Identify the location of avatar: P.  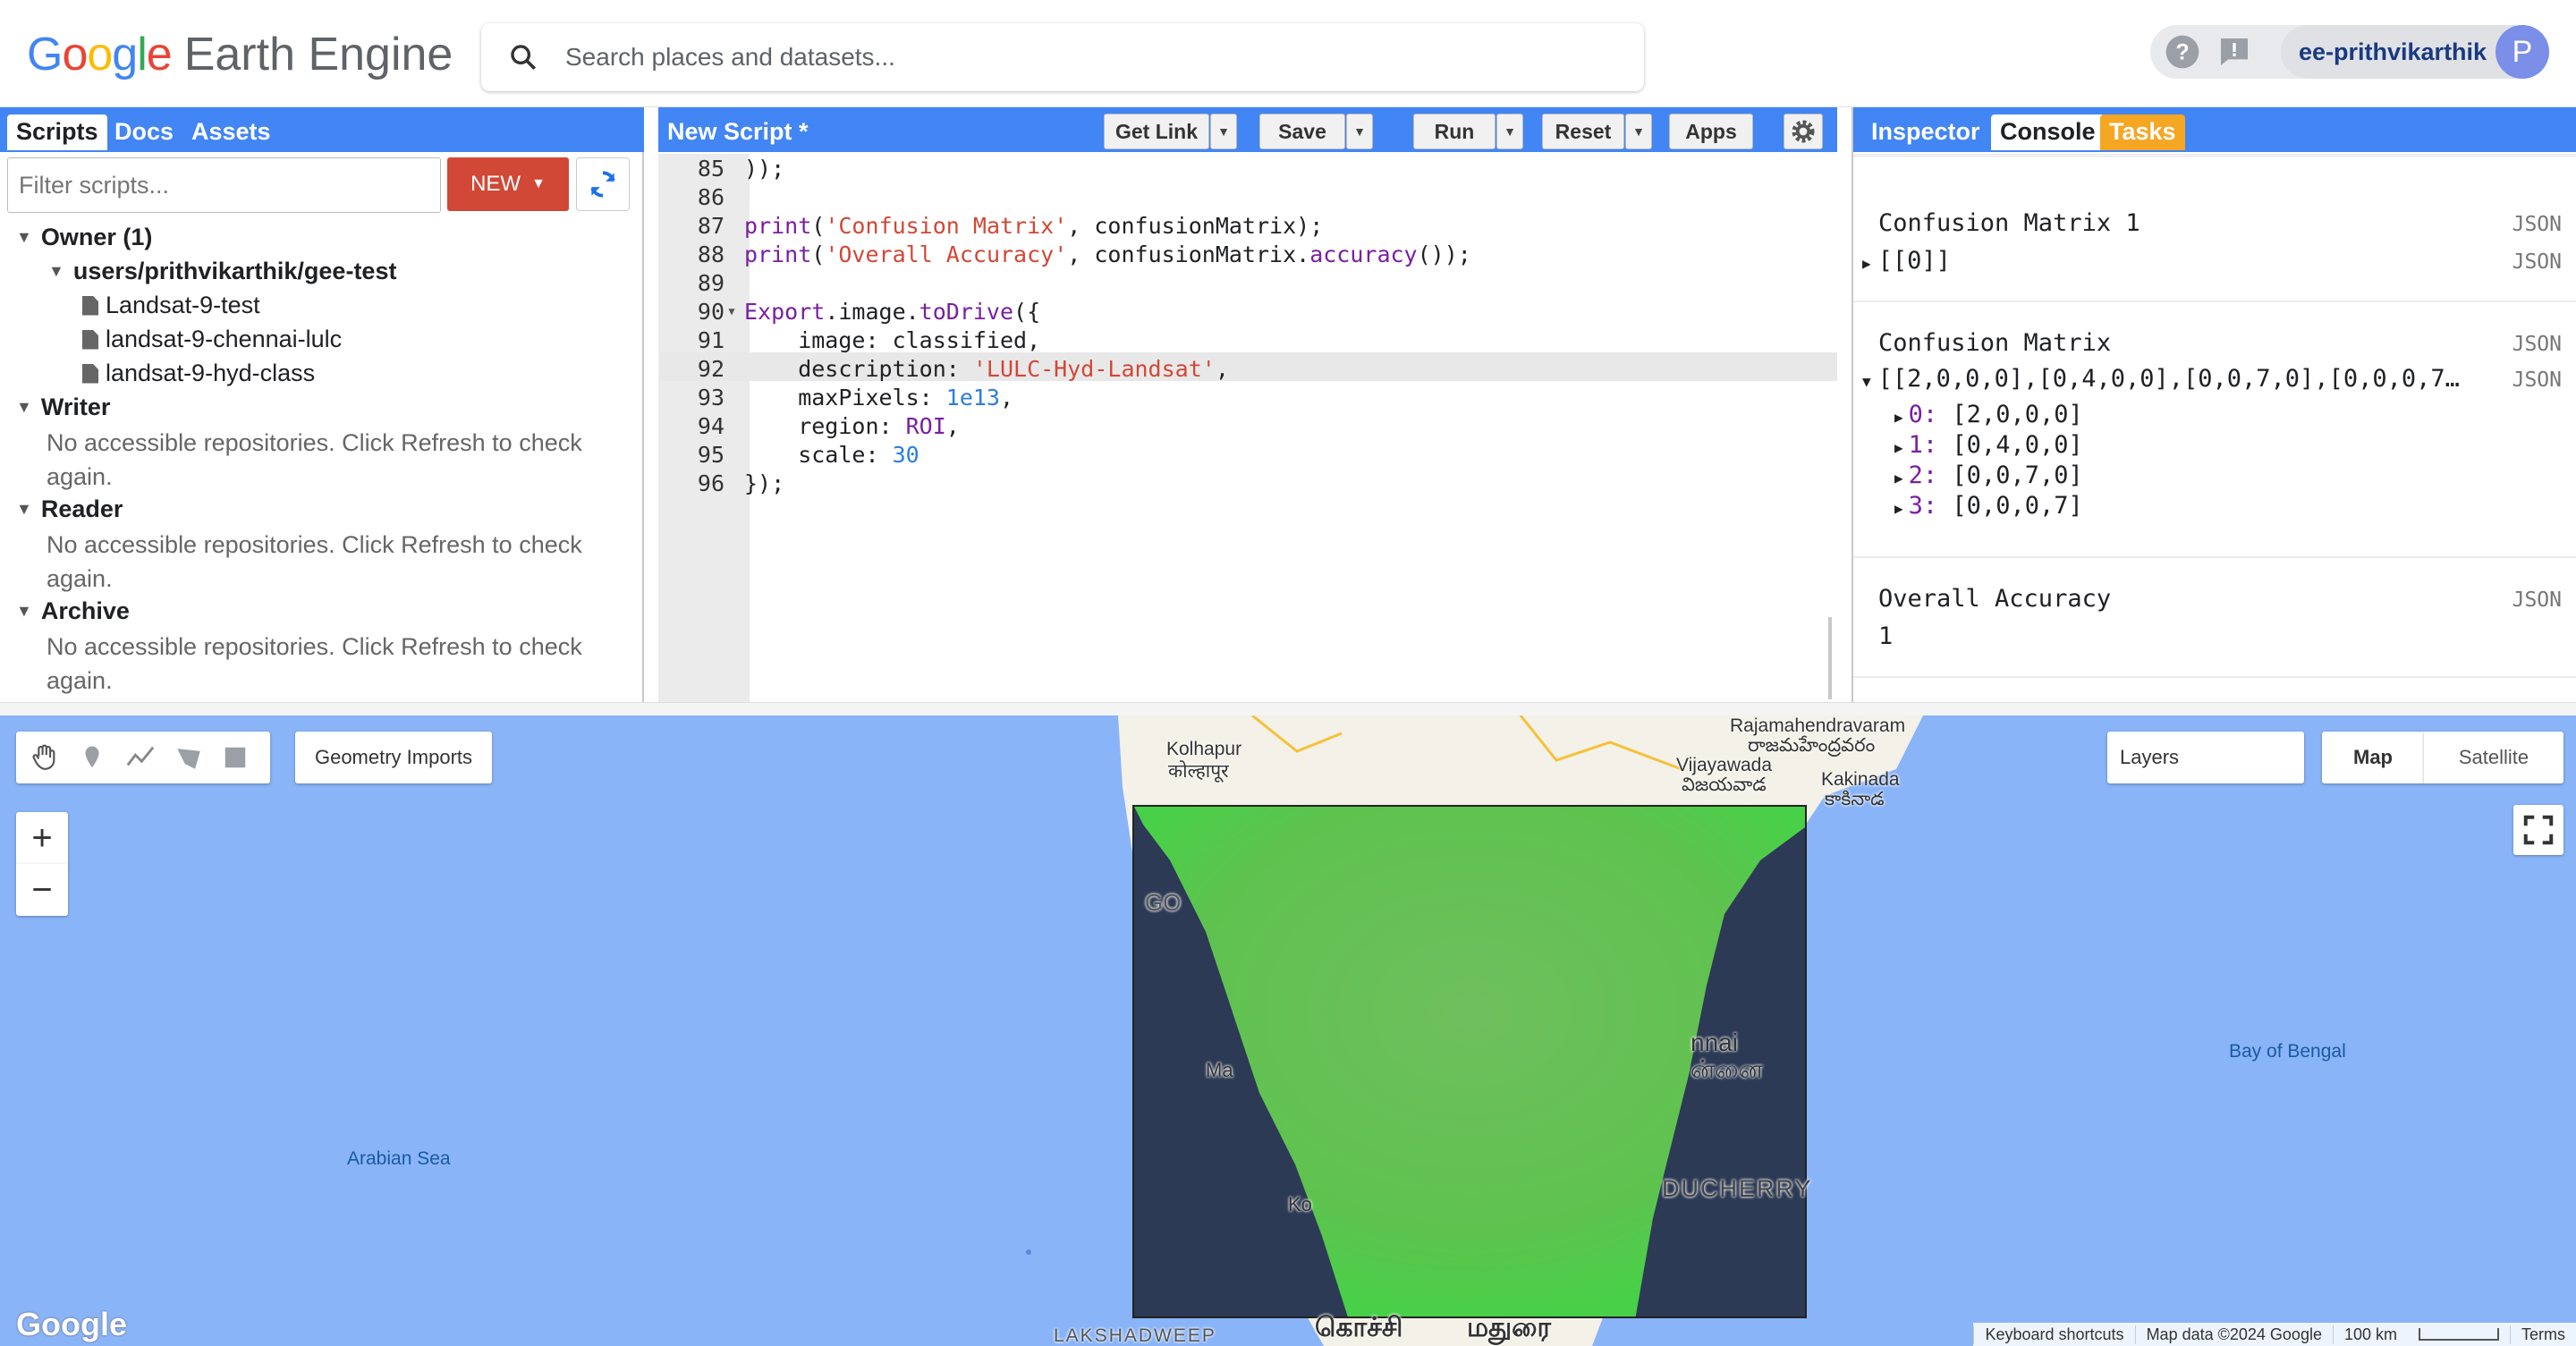
(2522, 52).